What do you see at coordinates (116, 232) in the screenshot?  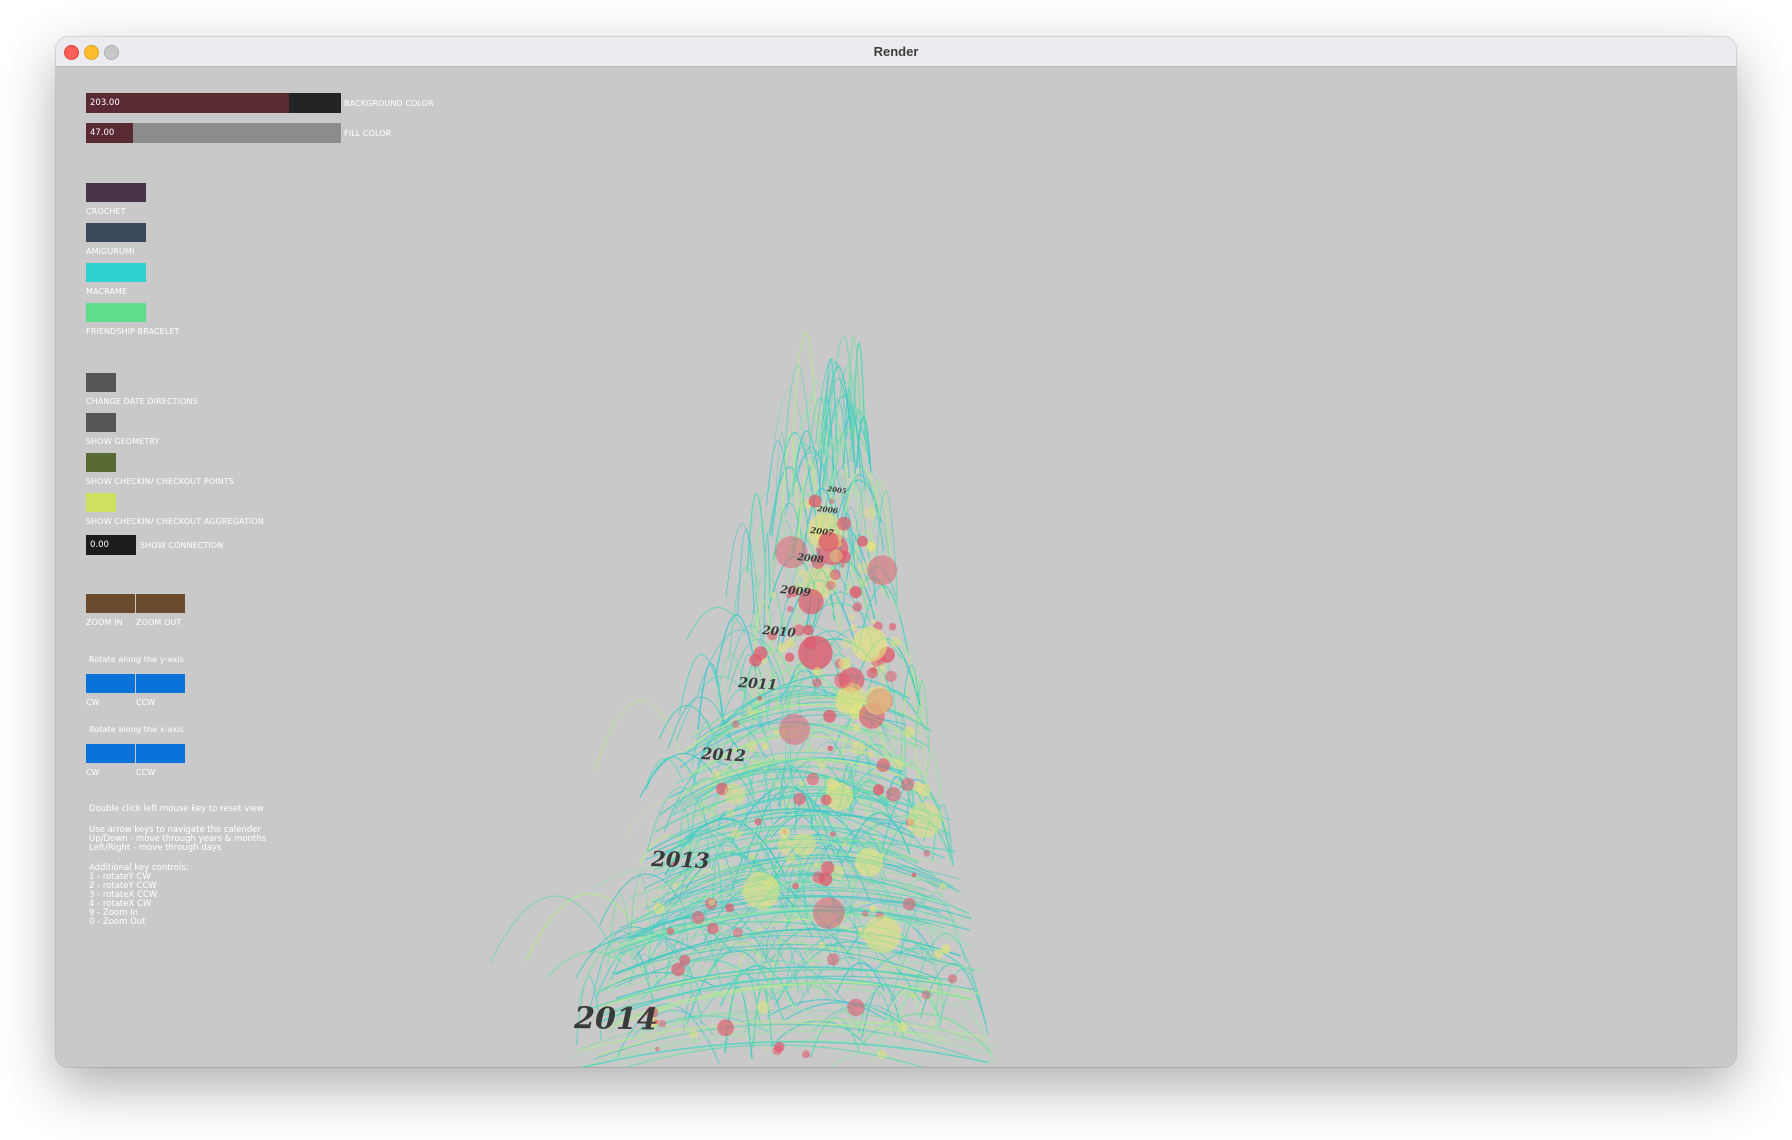 I see `category-amigurumi-button` at bounding box center [116, 232].